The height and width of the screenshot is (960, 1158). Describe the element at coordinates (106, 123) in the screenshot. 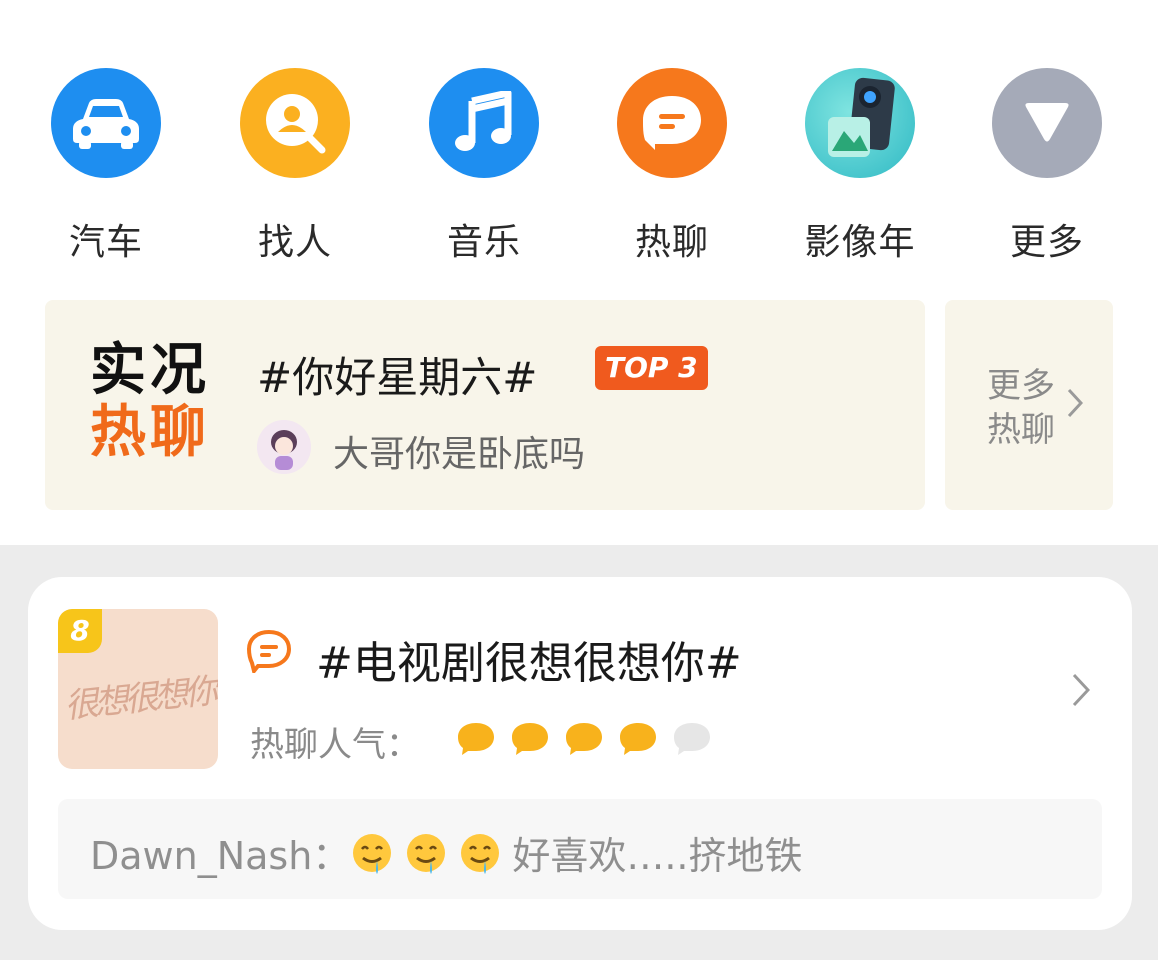

I see `car-icon` at that location.